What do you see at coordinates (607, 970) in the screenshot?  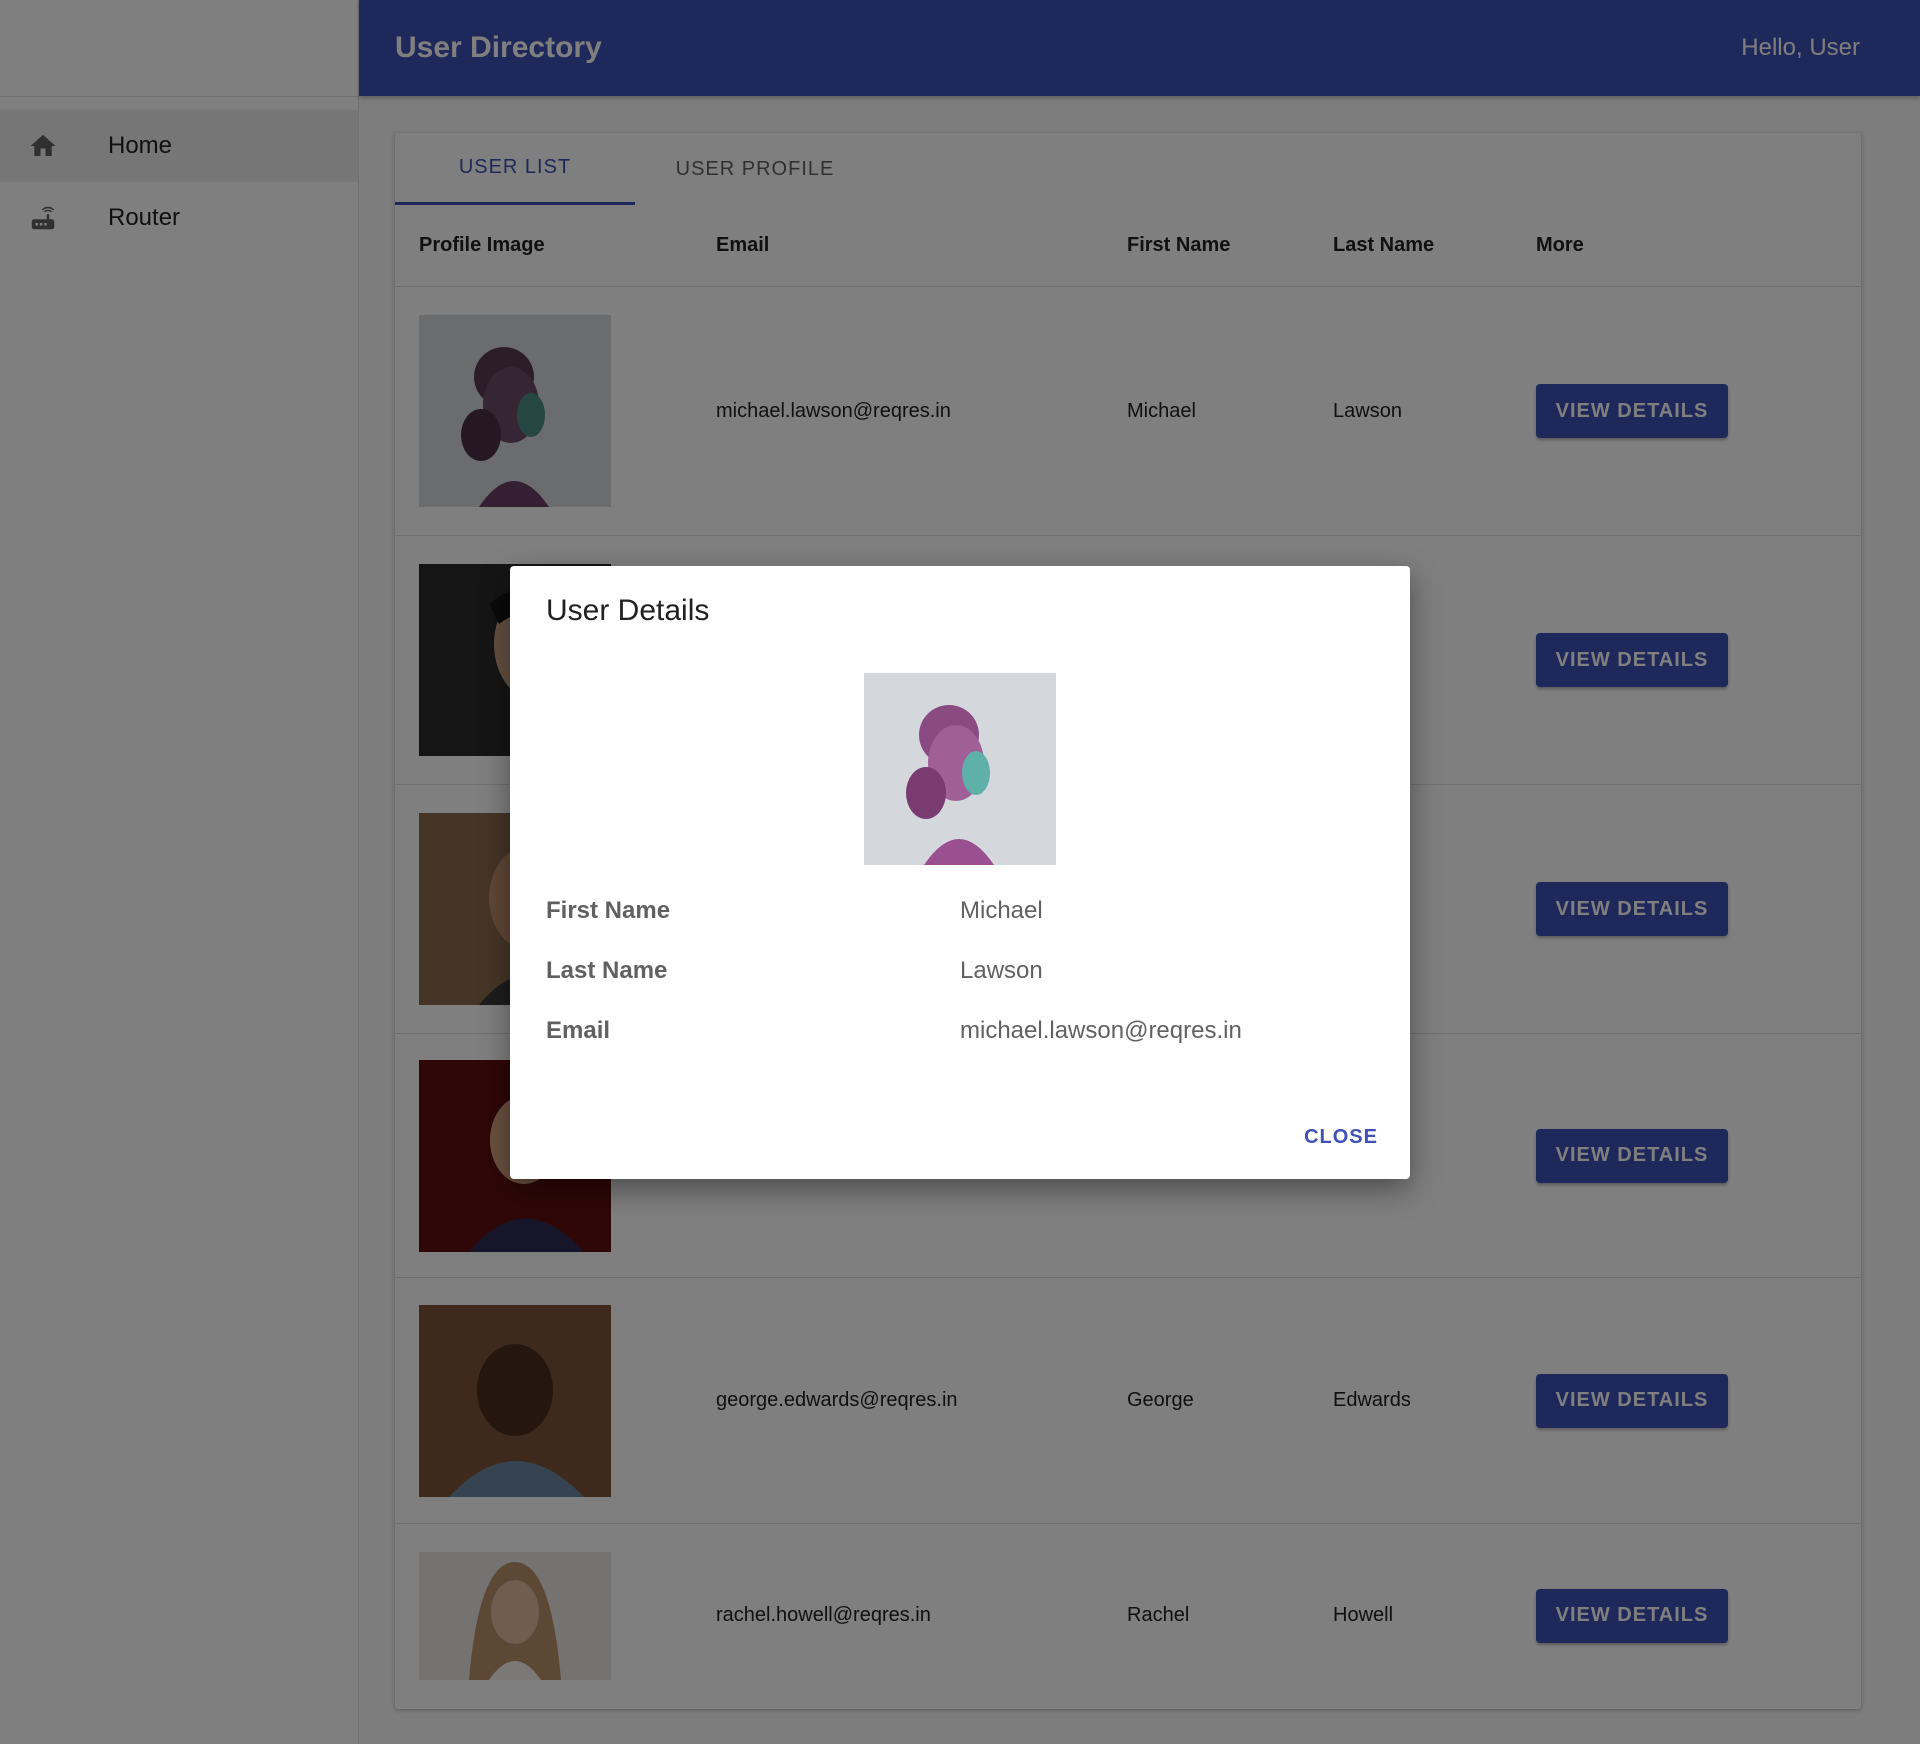 I see `detail-label: Last Name` at bounding box center [607, 970].